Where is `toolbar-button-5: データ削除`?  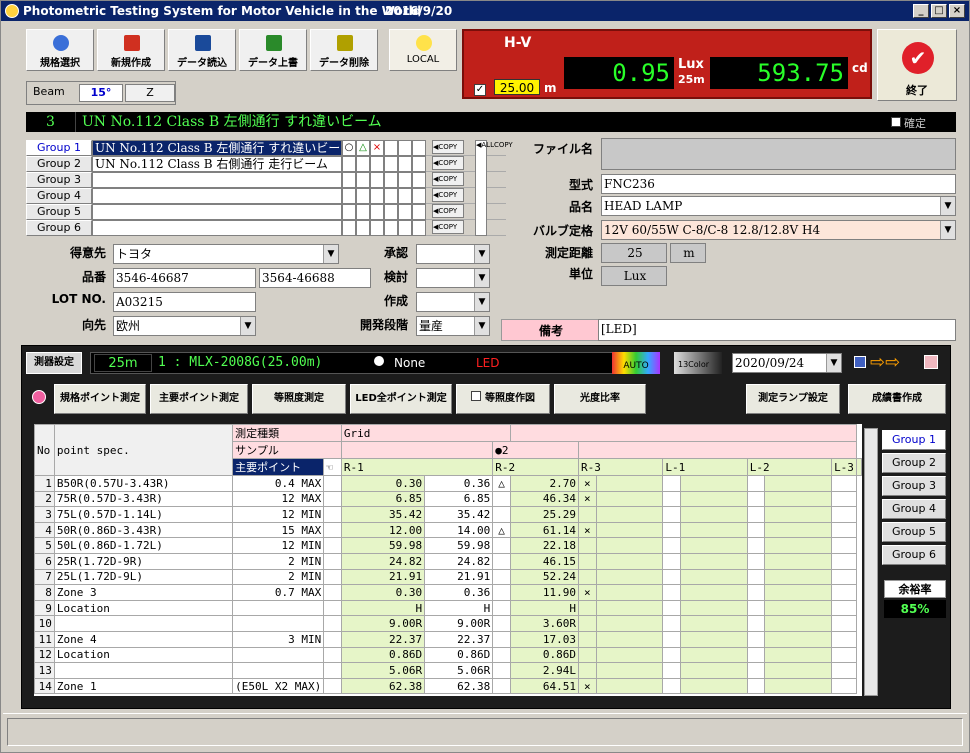 toolbar-button-5: データ削除 is located at coordinates (344, 50).